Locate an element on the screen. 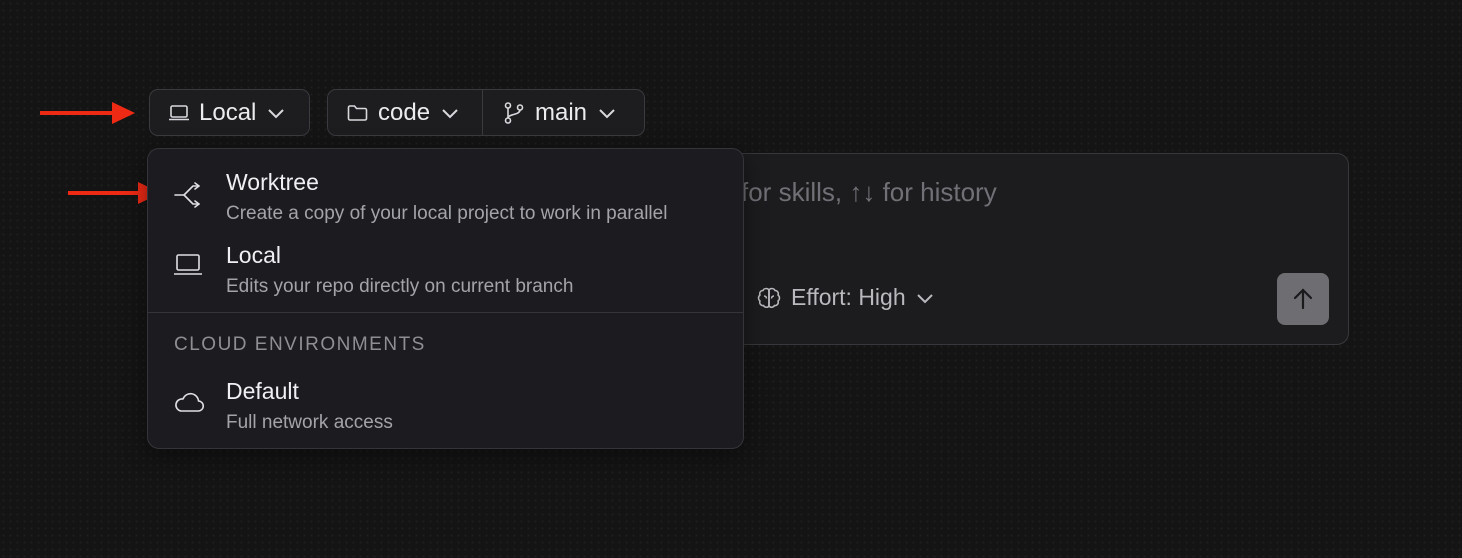  menu-divider is located at coordinates (445, 312).